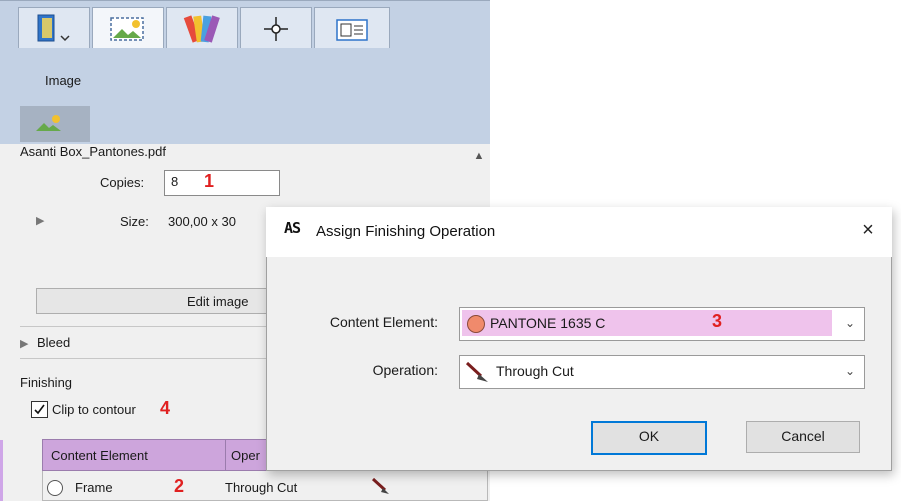 This screenshot has width=901, height=501. I want to click on annotation-marker-1: 1, so click(209, 181).